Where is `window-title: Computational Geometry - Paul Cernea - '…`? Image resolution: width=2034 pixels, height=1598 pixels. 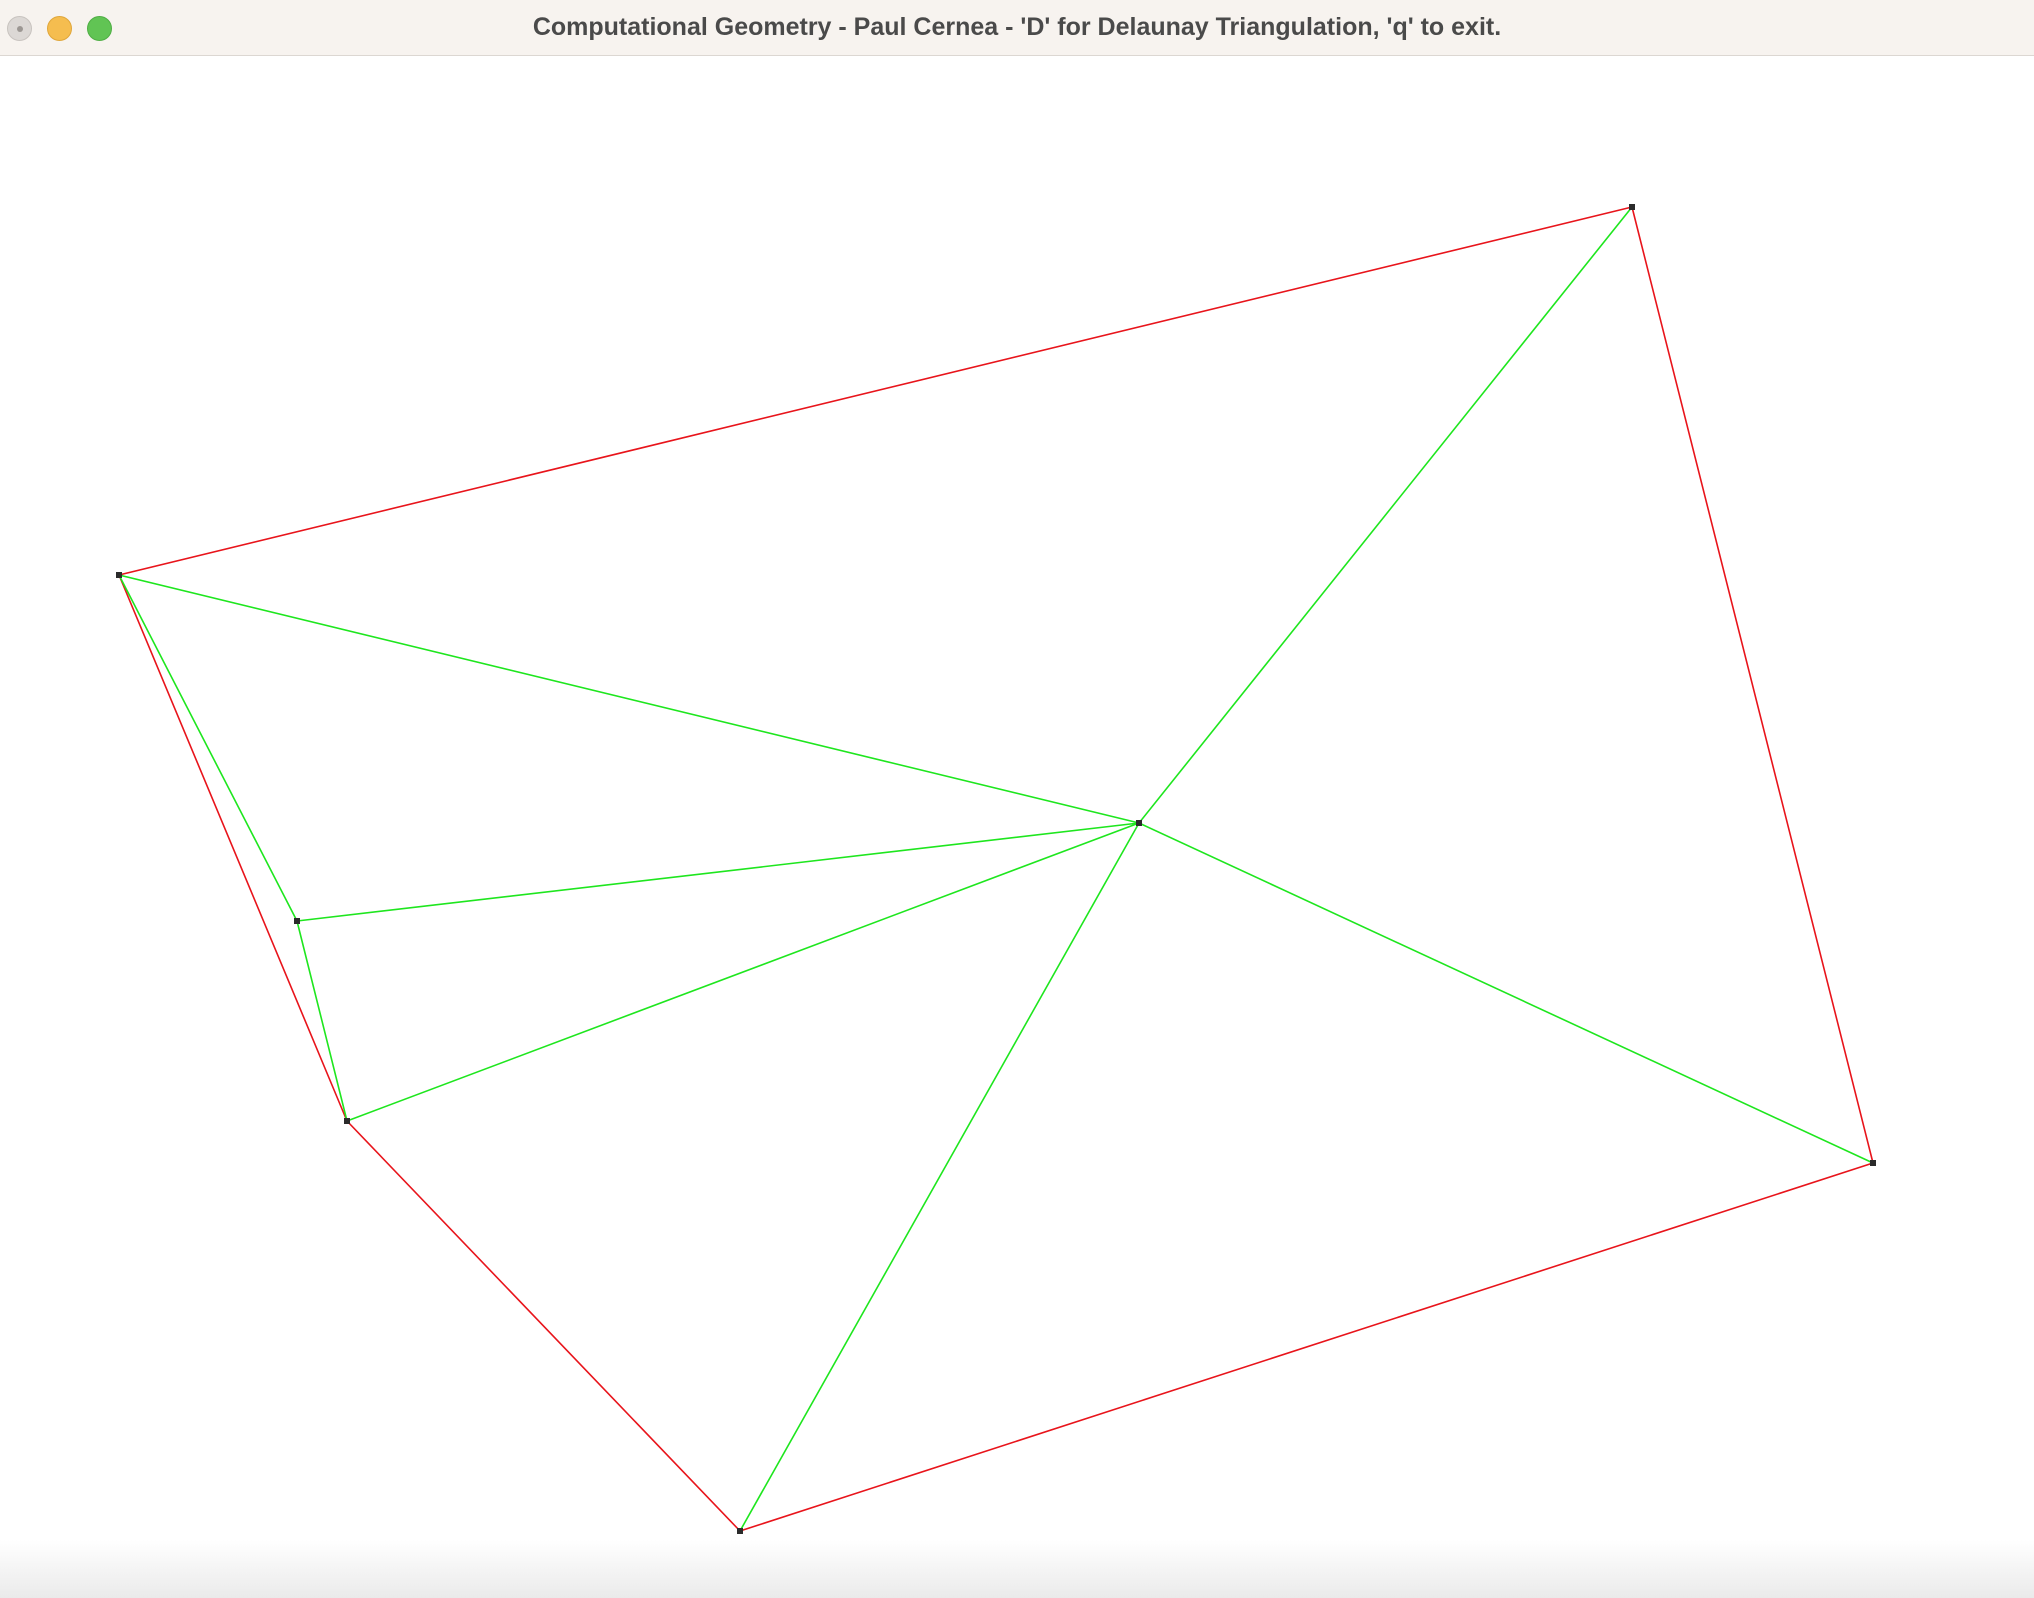
window-title: Computational Geometry - Paul Cernea - '… is located at coordinates (1017, 27).